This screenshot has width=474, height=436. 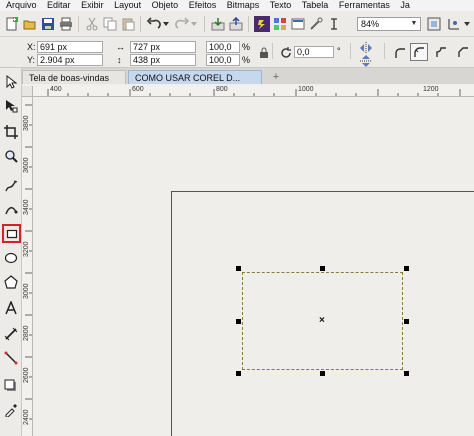 What do you see at coordinates (11, 410) in the screenshot?
I see `eyedropper-tool-icon` at bounding box center [11, 410].